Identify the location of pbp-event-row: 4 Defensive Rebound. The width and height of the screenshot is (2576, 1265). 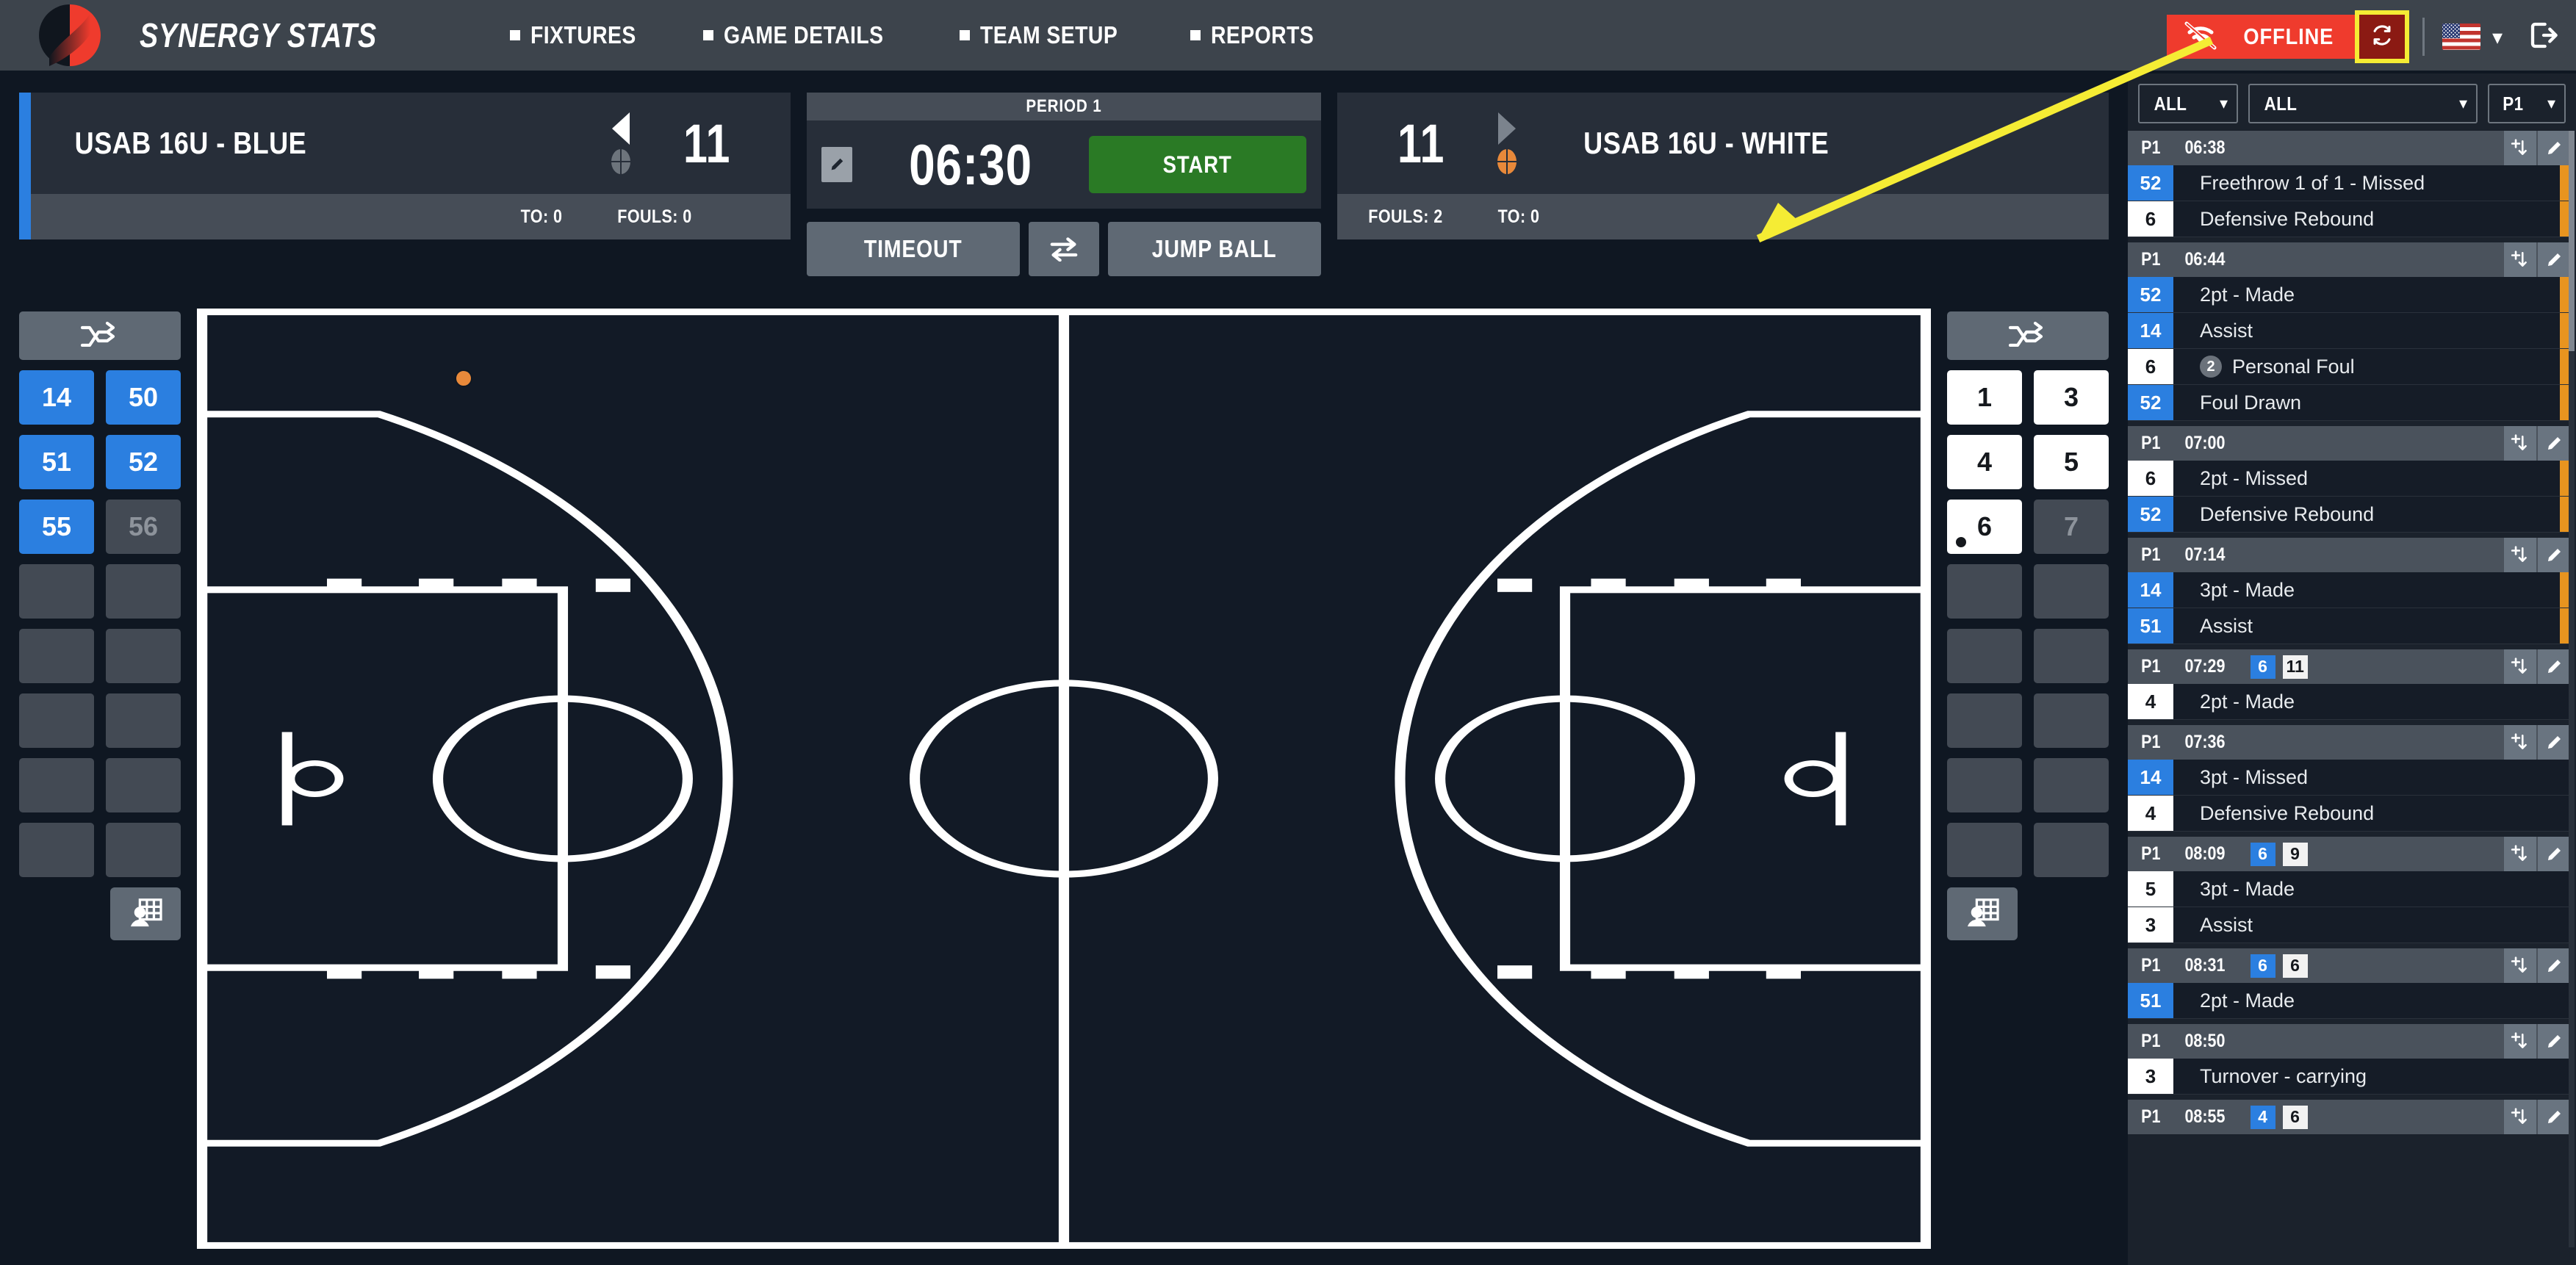
(2349, 814).